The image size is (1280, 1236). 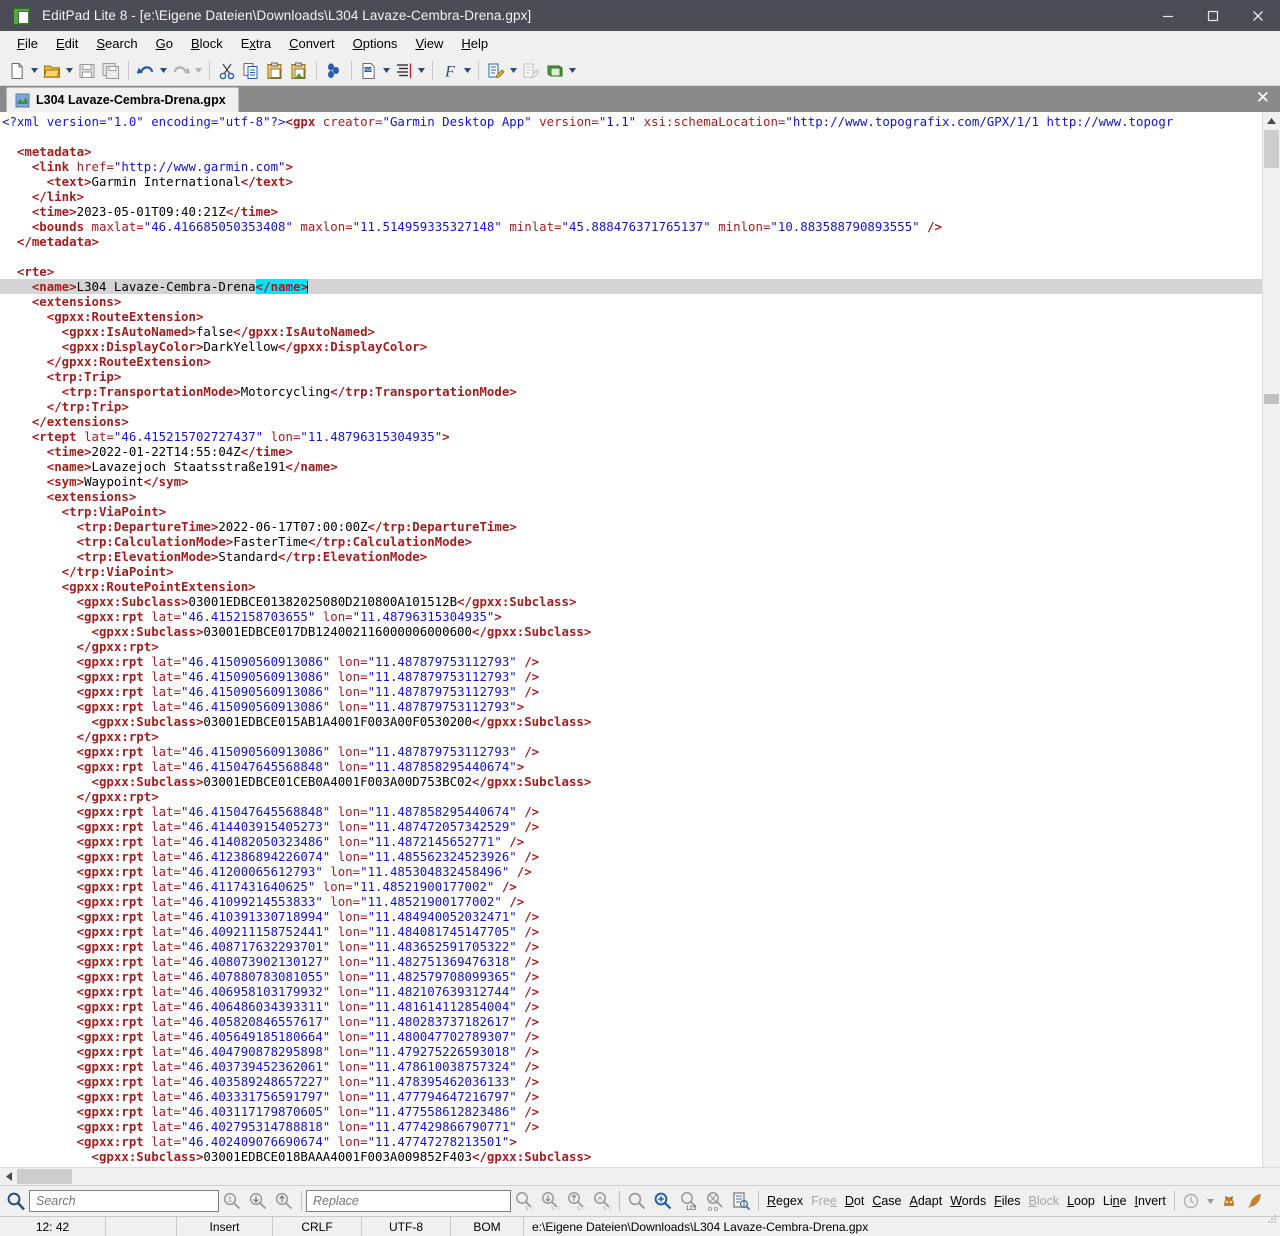 I want to click on redo-dropdown-icon, so click(x=198, y=71).